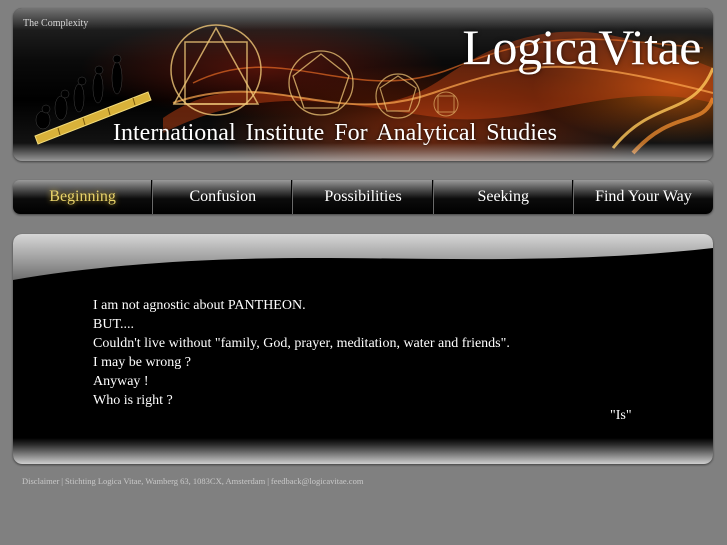 Image resolution: width=727 pixels, height=545 pixels. I want to click on content-line: I am not agnostic about PANTHEON., so click(199, 305).